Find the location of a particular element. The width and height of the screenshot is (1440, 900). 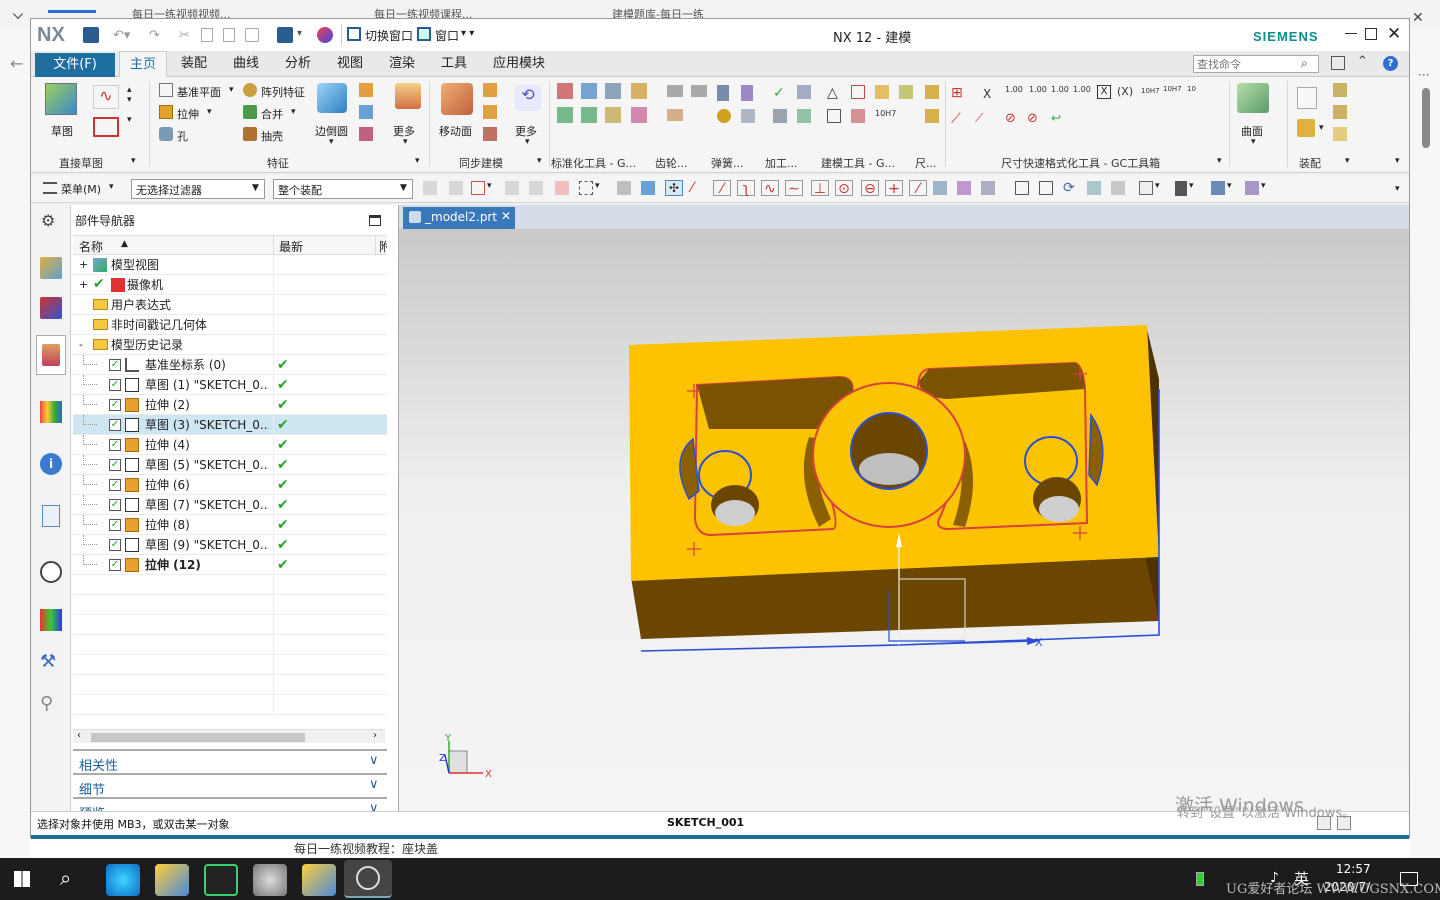

std-part4-icon is located at coordinates (613, 115).